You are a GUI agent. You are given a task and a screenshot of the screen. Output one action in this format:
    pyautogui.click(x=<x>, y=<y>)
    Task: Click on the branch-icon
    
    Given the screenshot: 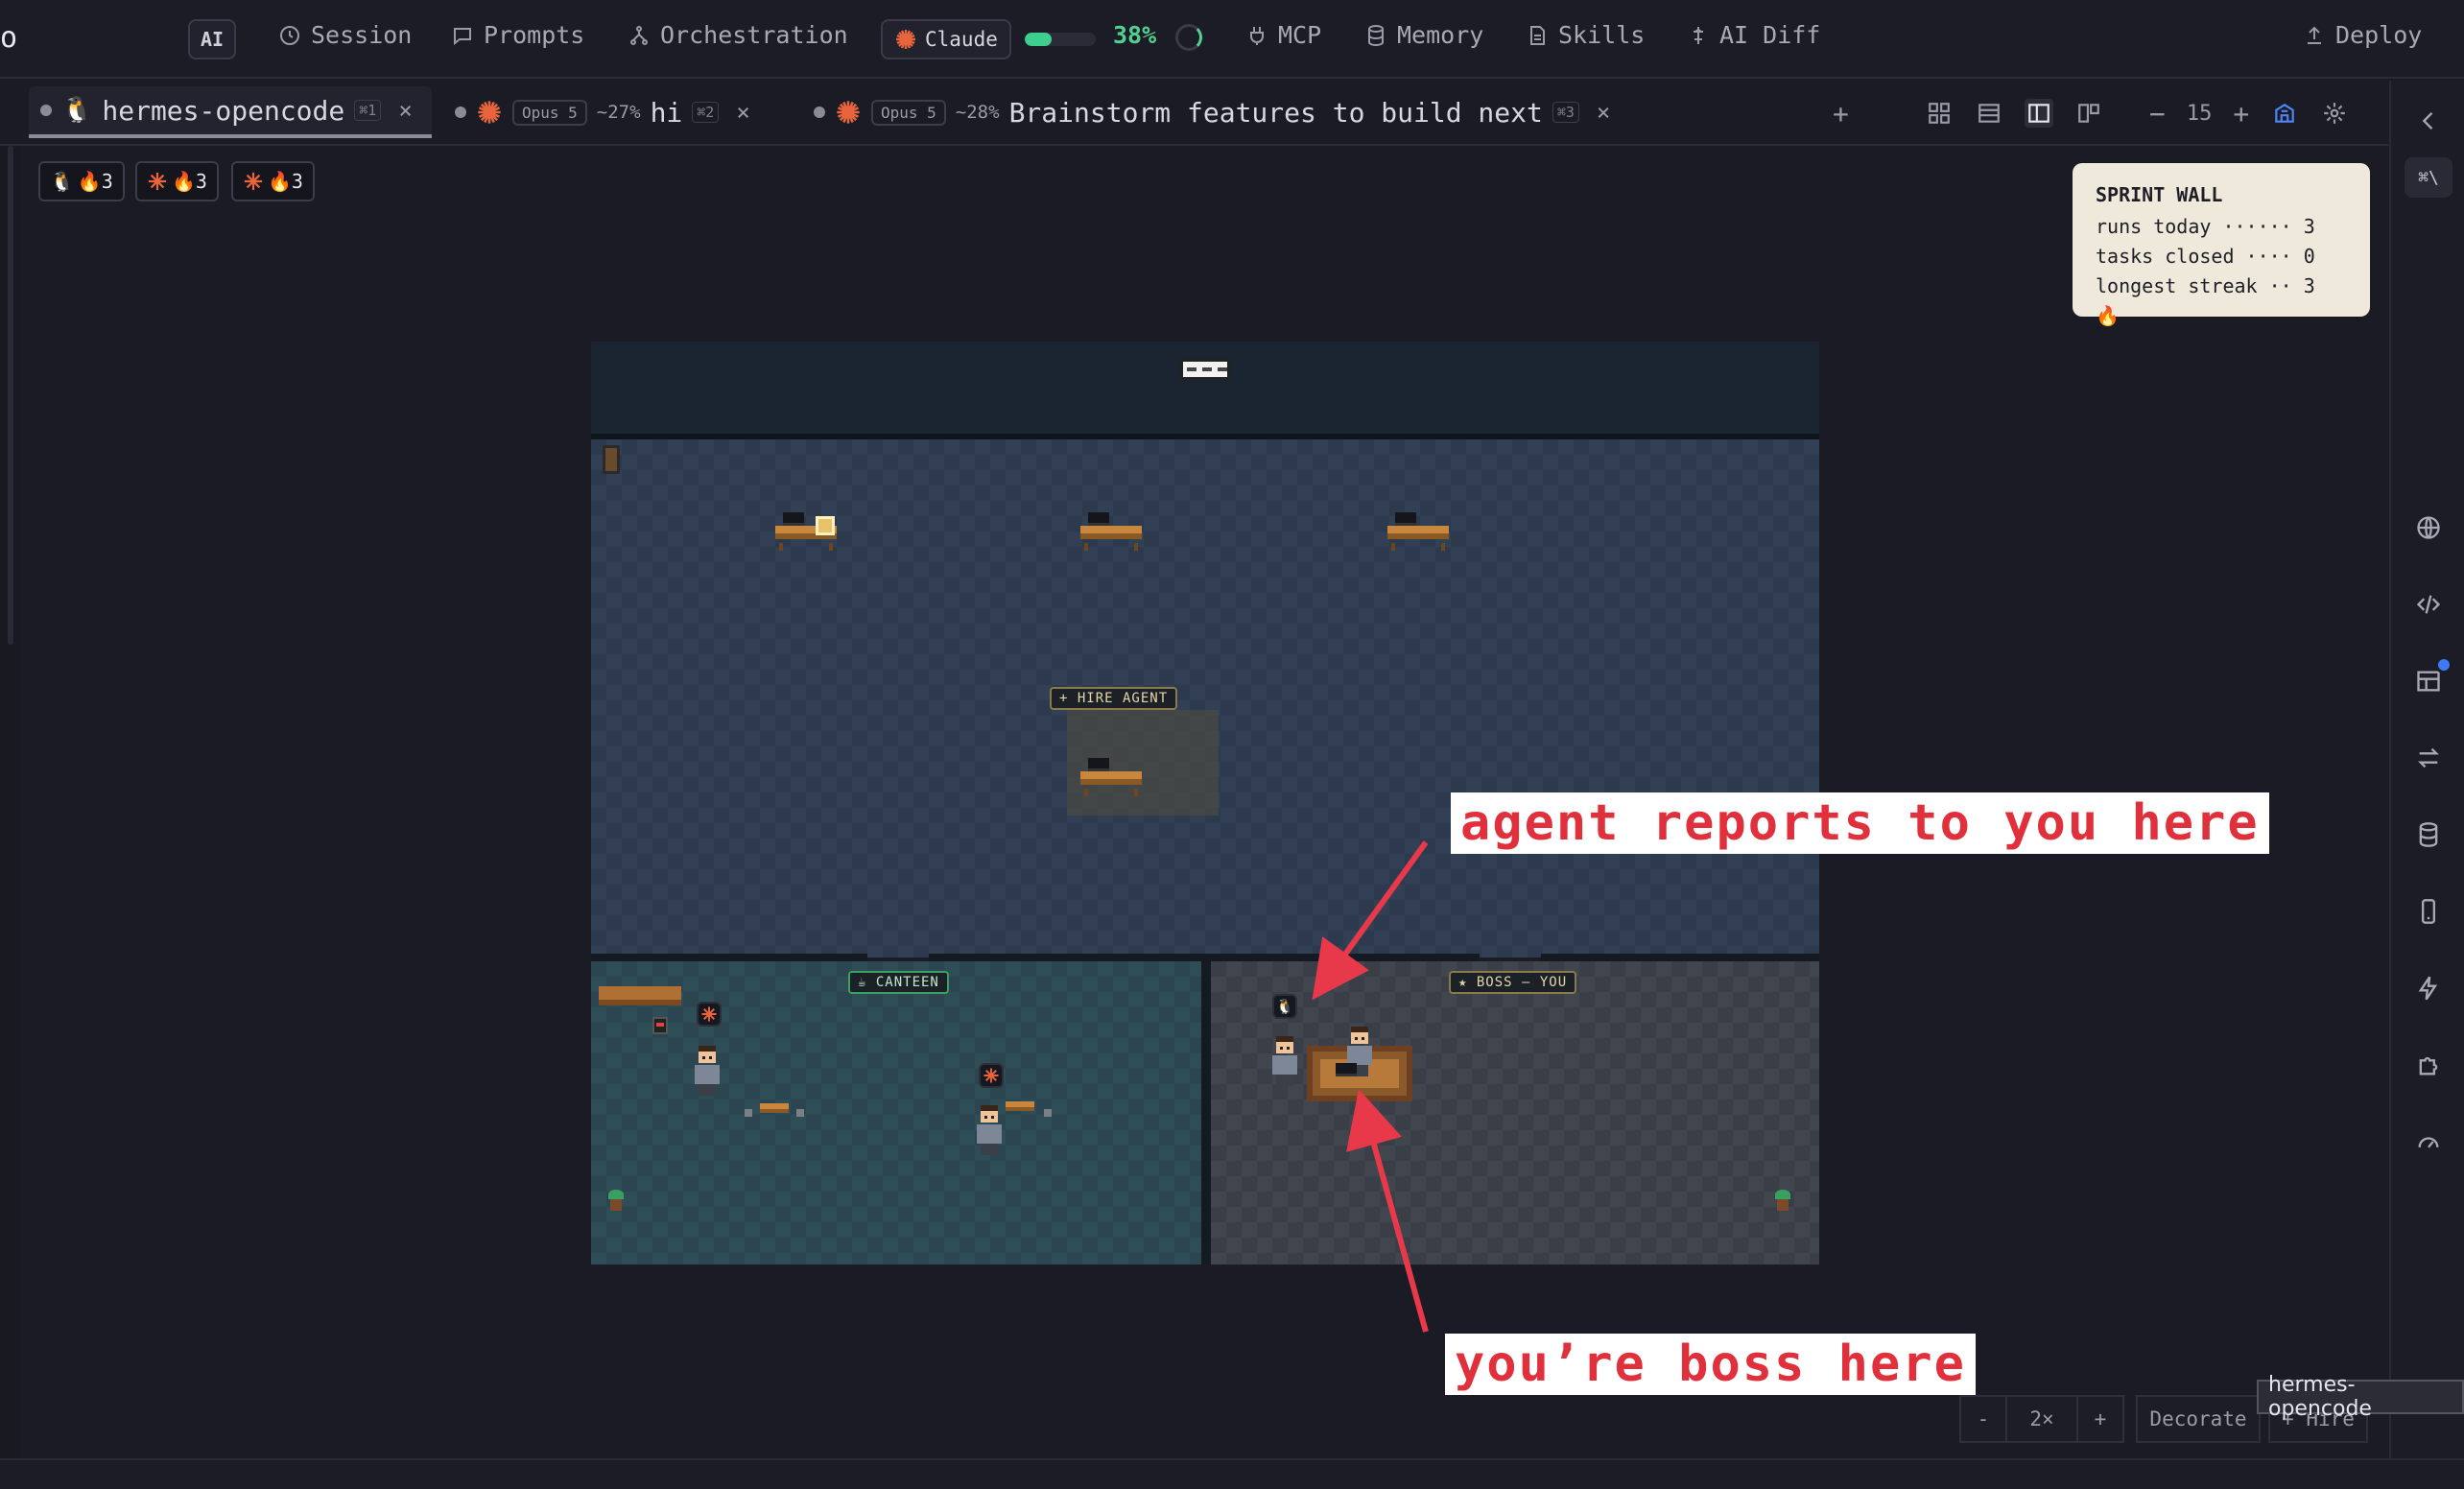 What is the action you would take?
    pyautogui.click(x=639, y=35)
    